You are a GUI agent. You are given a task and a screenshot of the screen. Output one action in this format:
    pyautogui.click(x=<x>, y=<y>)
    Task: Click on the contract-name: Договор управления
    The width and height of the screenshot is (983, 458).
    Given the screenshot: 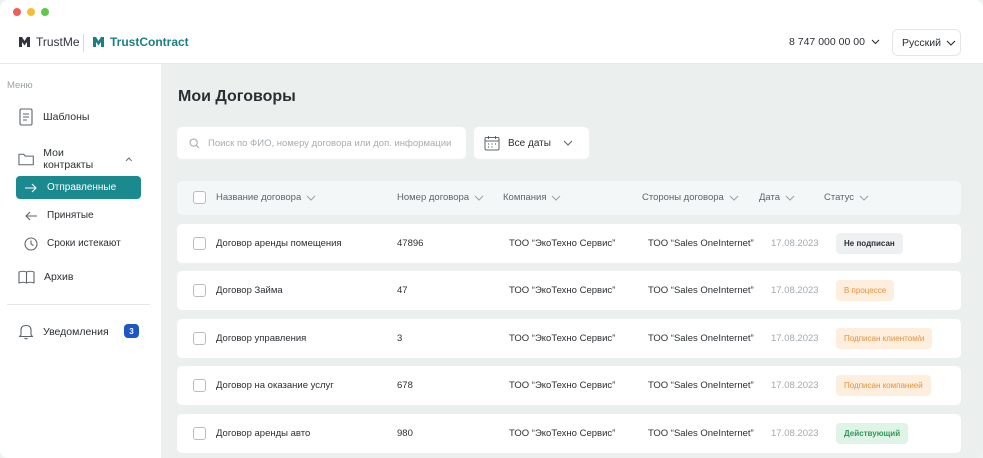 What is the action you would take?
    pyautogui.click(x=261, y=338)
    